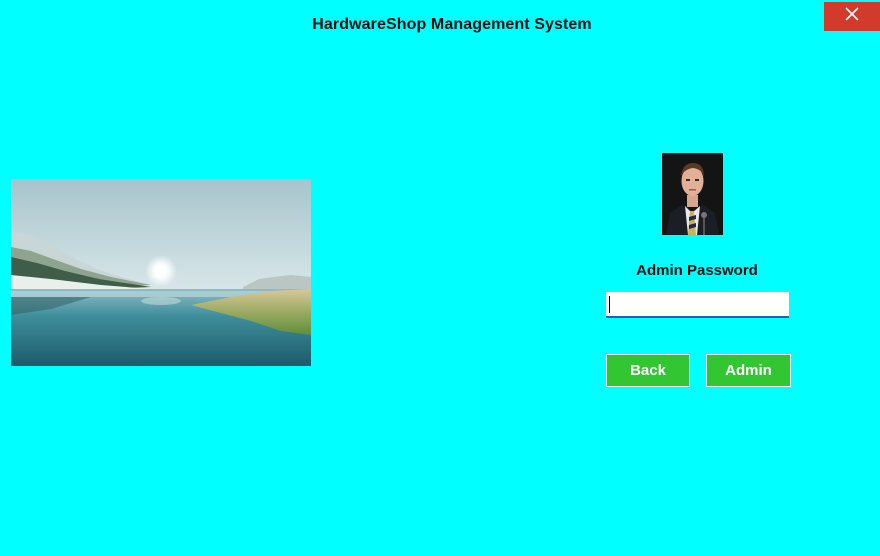 The width and height of the screenshot is (880, 556). Describe the element at coordinates (609, 304) in the screenshot. I see `text-cursor` at that location.